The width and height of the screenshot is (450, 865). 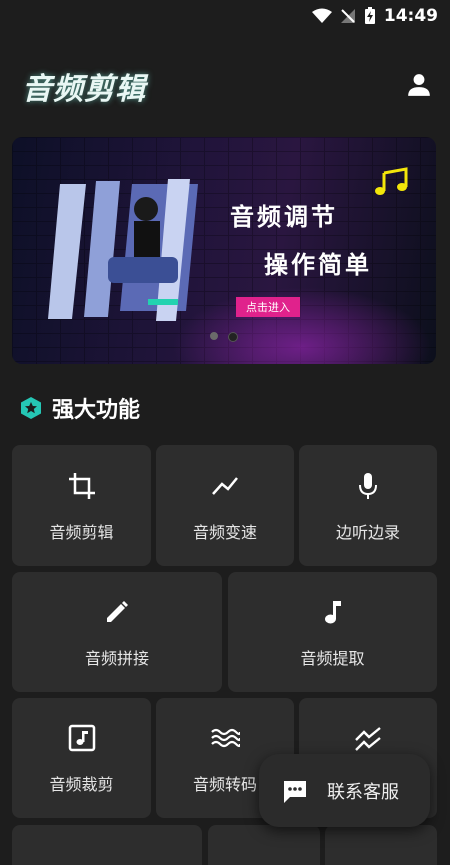 I want to click on contact-label: 联系客服, so click(x=363, y=792).